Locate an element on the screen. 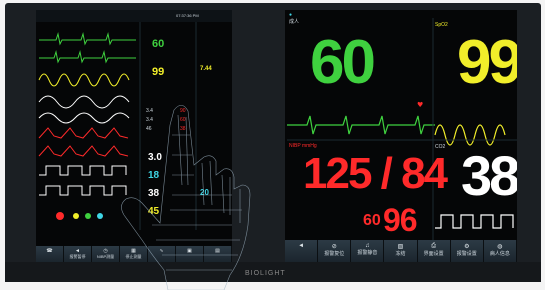 The width and height of the screenshot is (545, 290). battery-indicator-icon is located at coordinates (76, 216).